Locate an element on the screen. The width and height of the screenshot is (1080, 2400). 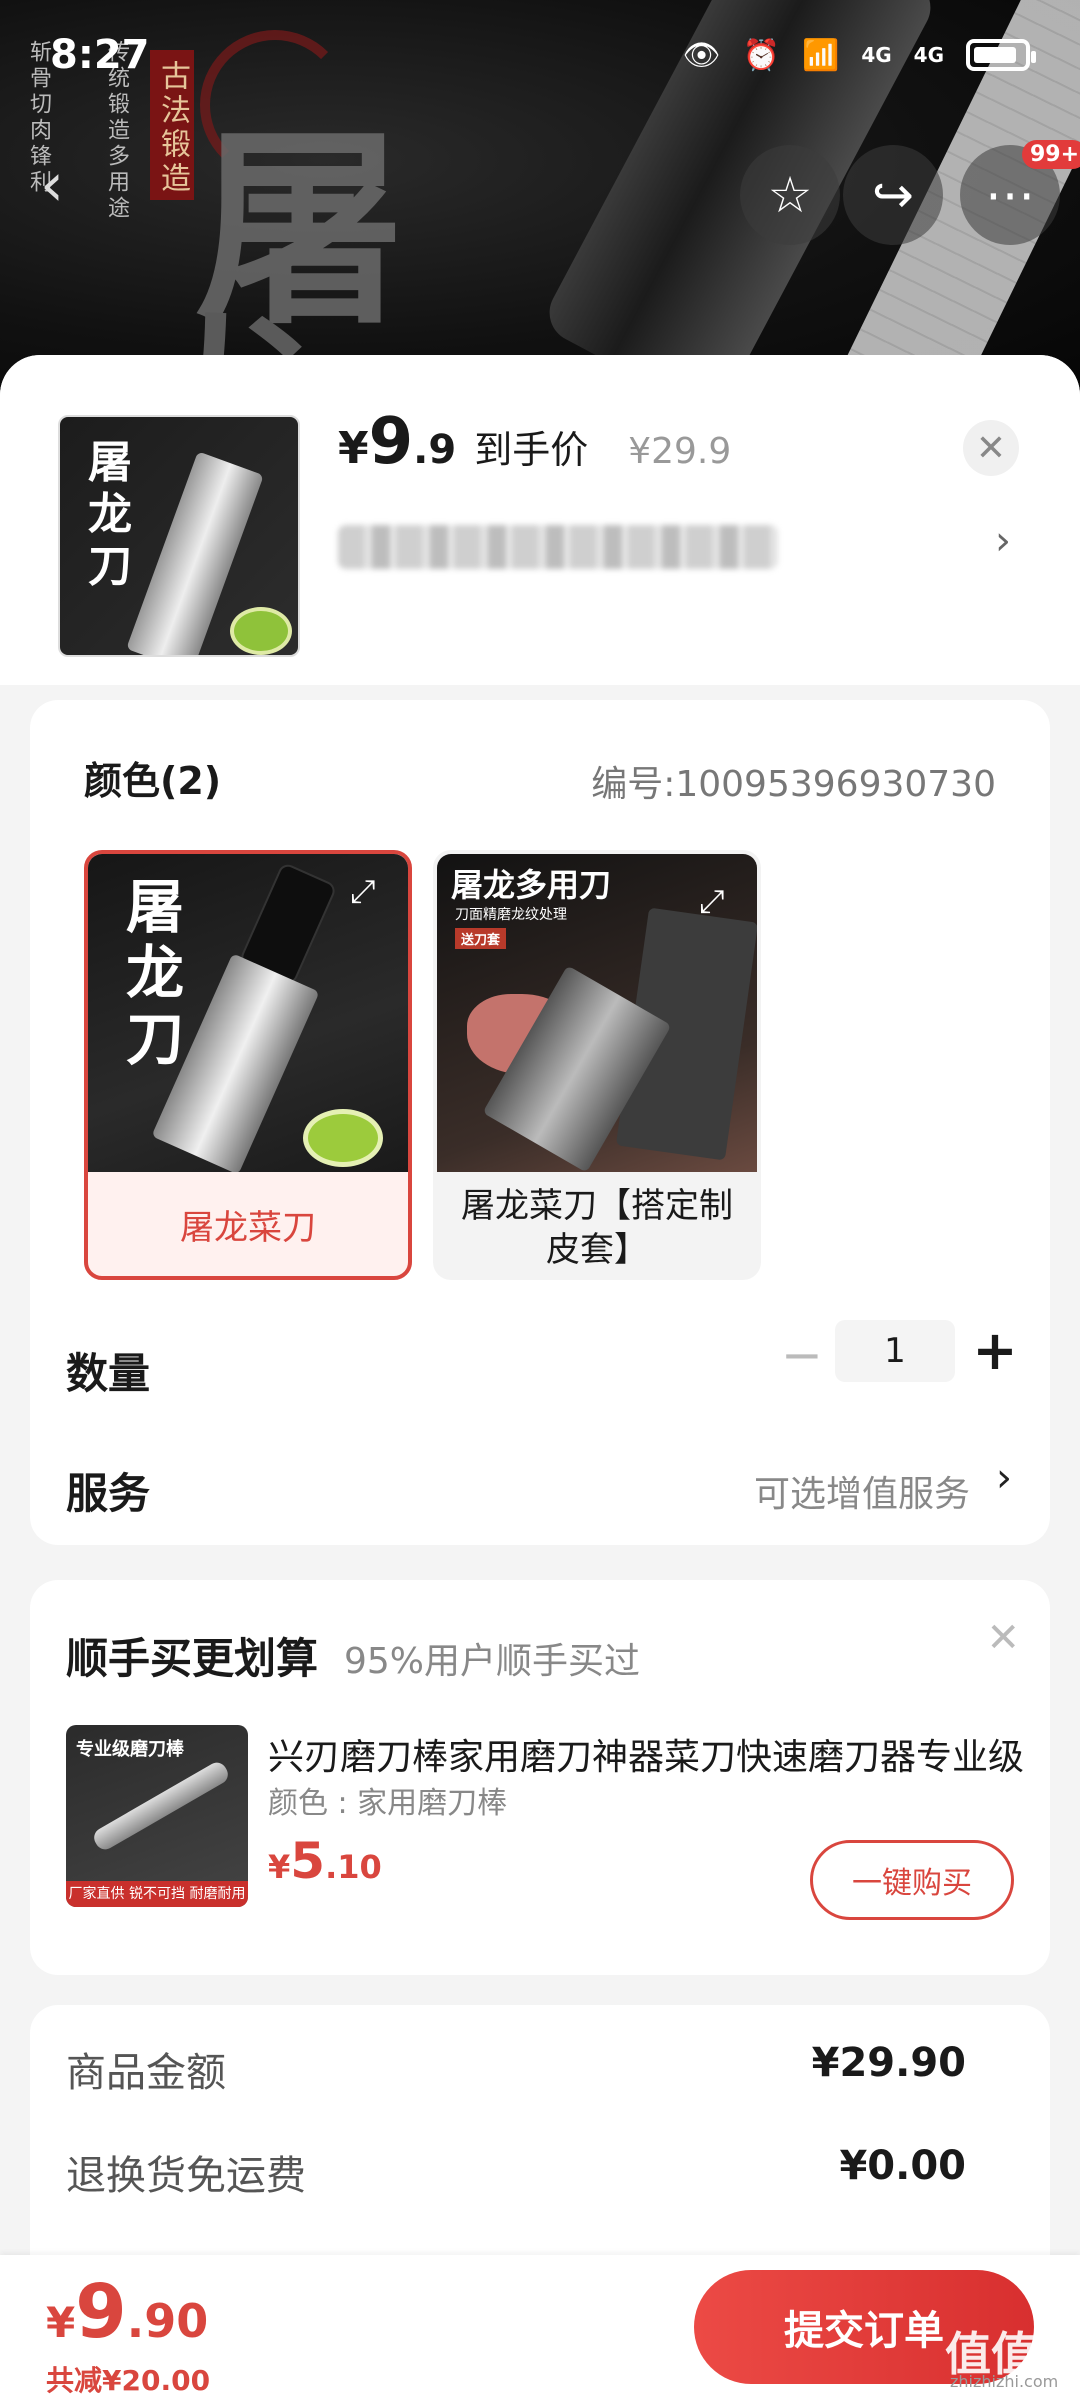
sharpening-rod is located at coordinates (161, 1806).